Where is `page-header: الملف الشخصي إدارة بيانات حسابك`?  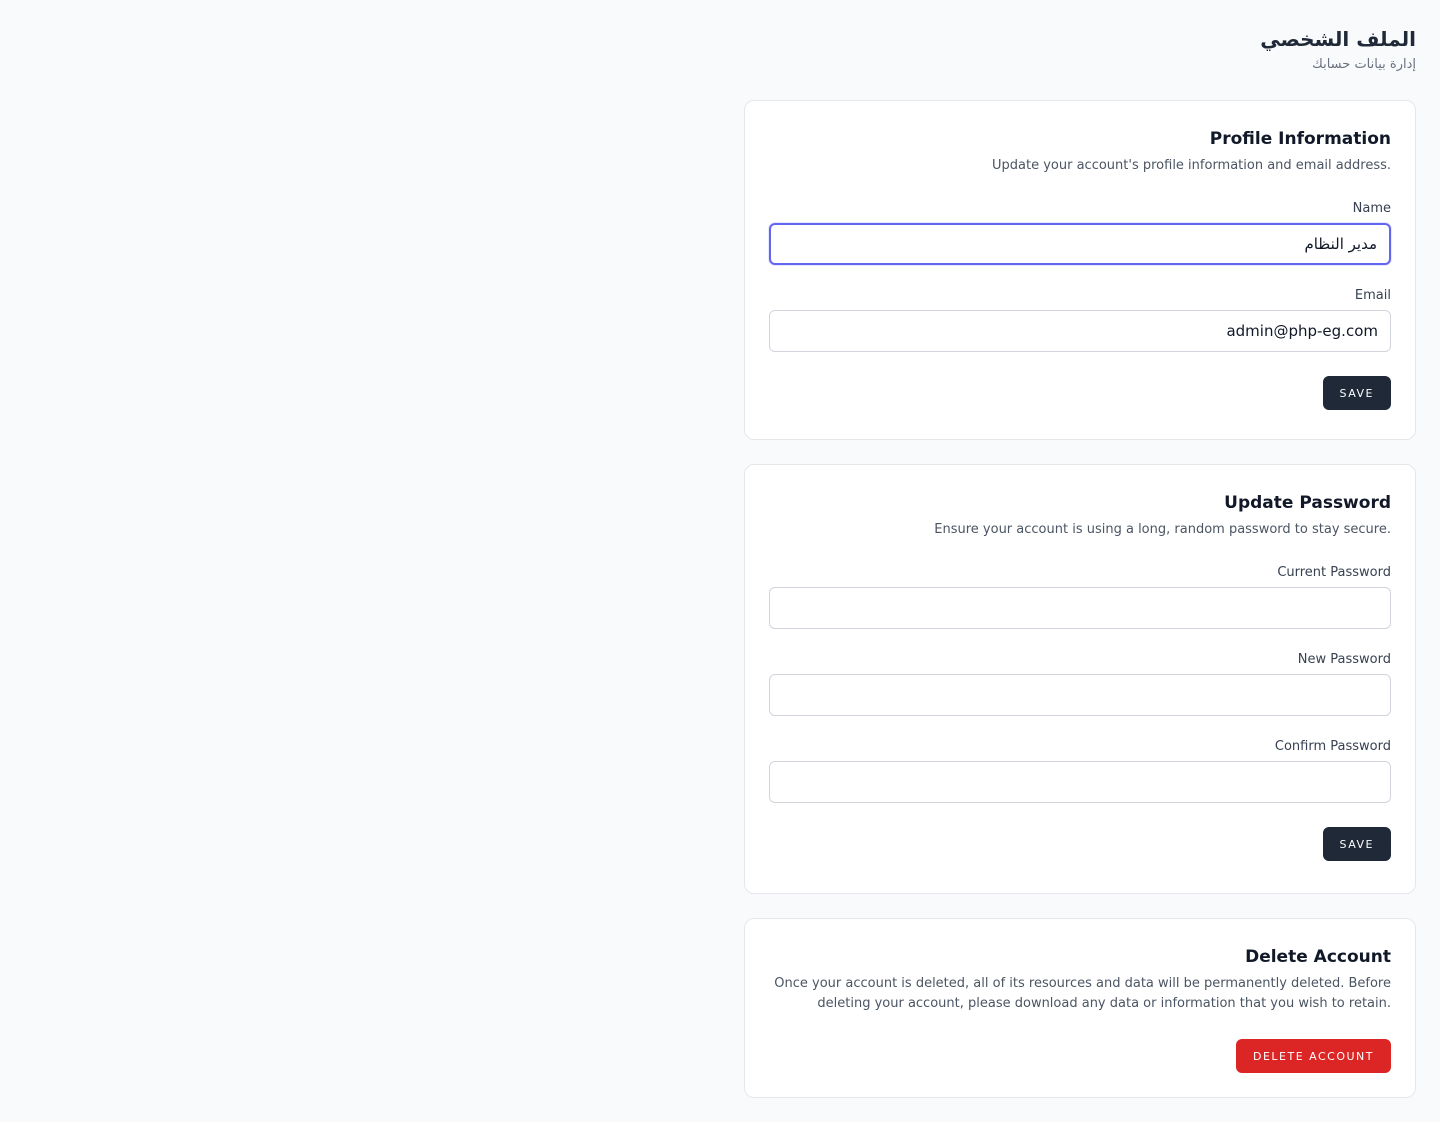 page-header: الملف الشخصي إدارة بيانات حسابك is located at coordinates (1338, 50).